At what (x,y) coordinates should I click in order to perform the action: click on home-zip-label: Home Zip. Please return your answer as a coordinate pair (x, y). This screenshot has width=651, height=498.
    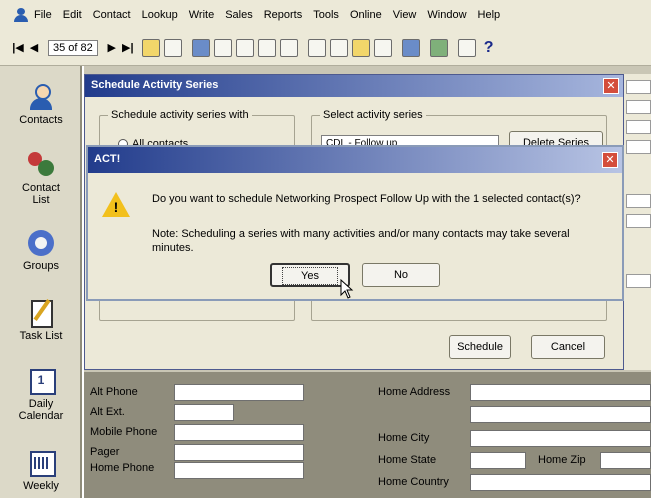
    Looking at the image, I should click on (562, 460).